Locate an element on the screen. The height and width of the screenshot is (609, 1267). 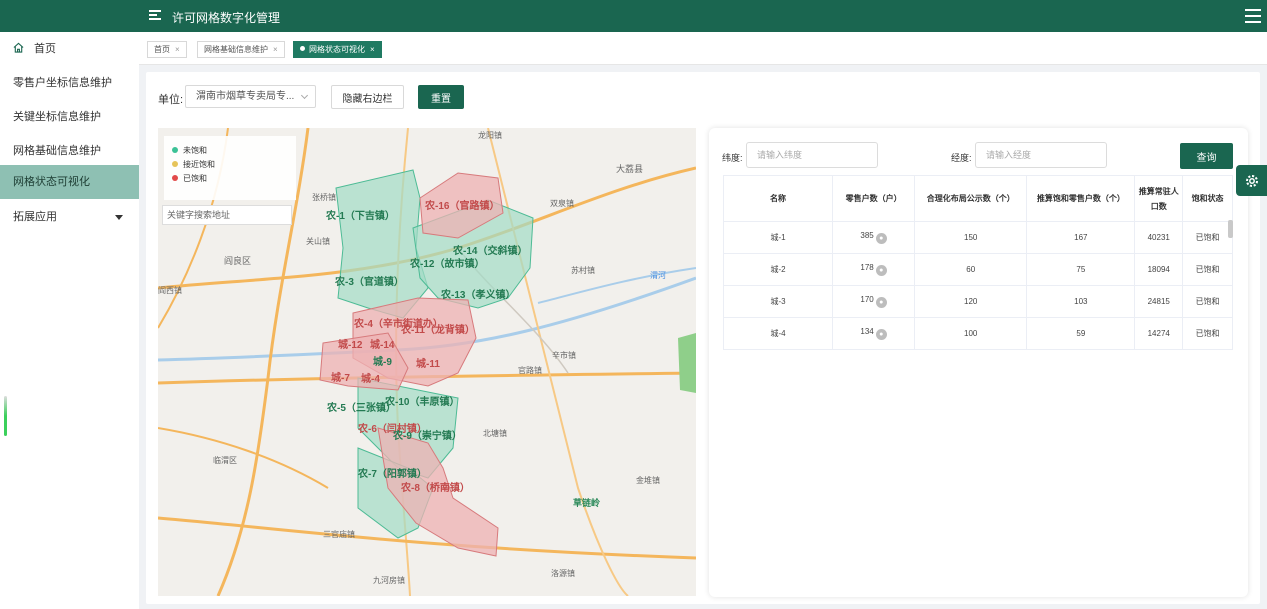
menu-fold-icon is located at coordinates (155, 16).